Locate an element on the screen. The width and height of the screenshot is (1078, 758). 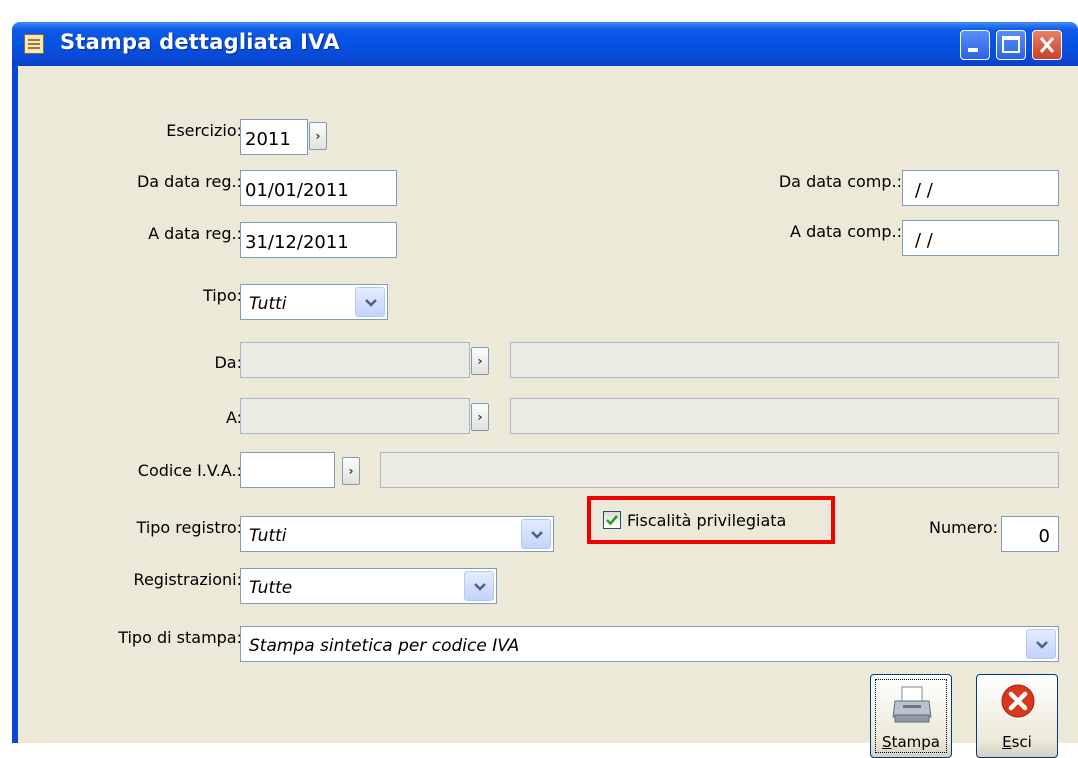
a-description-field is located at coordinates (784, 416).